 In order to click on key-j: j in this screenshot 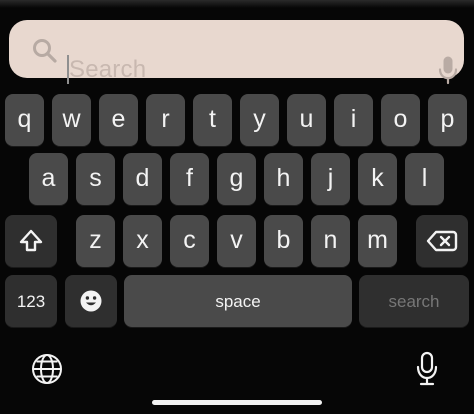, I will do `click(330, 179)`.